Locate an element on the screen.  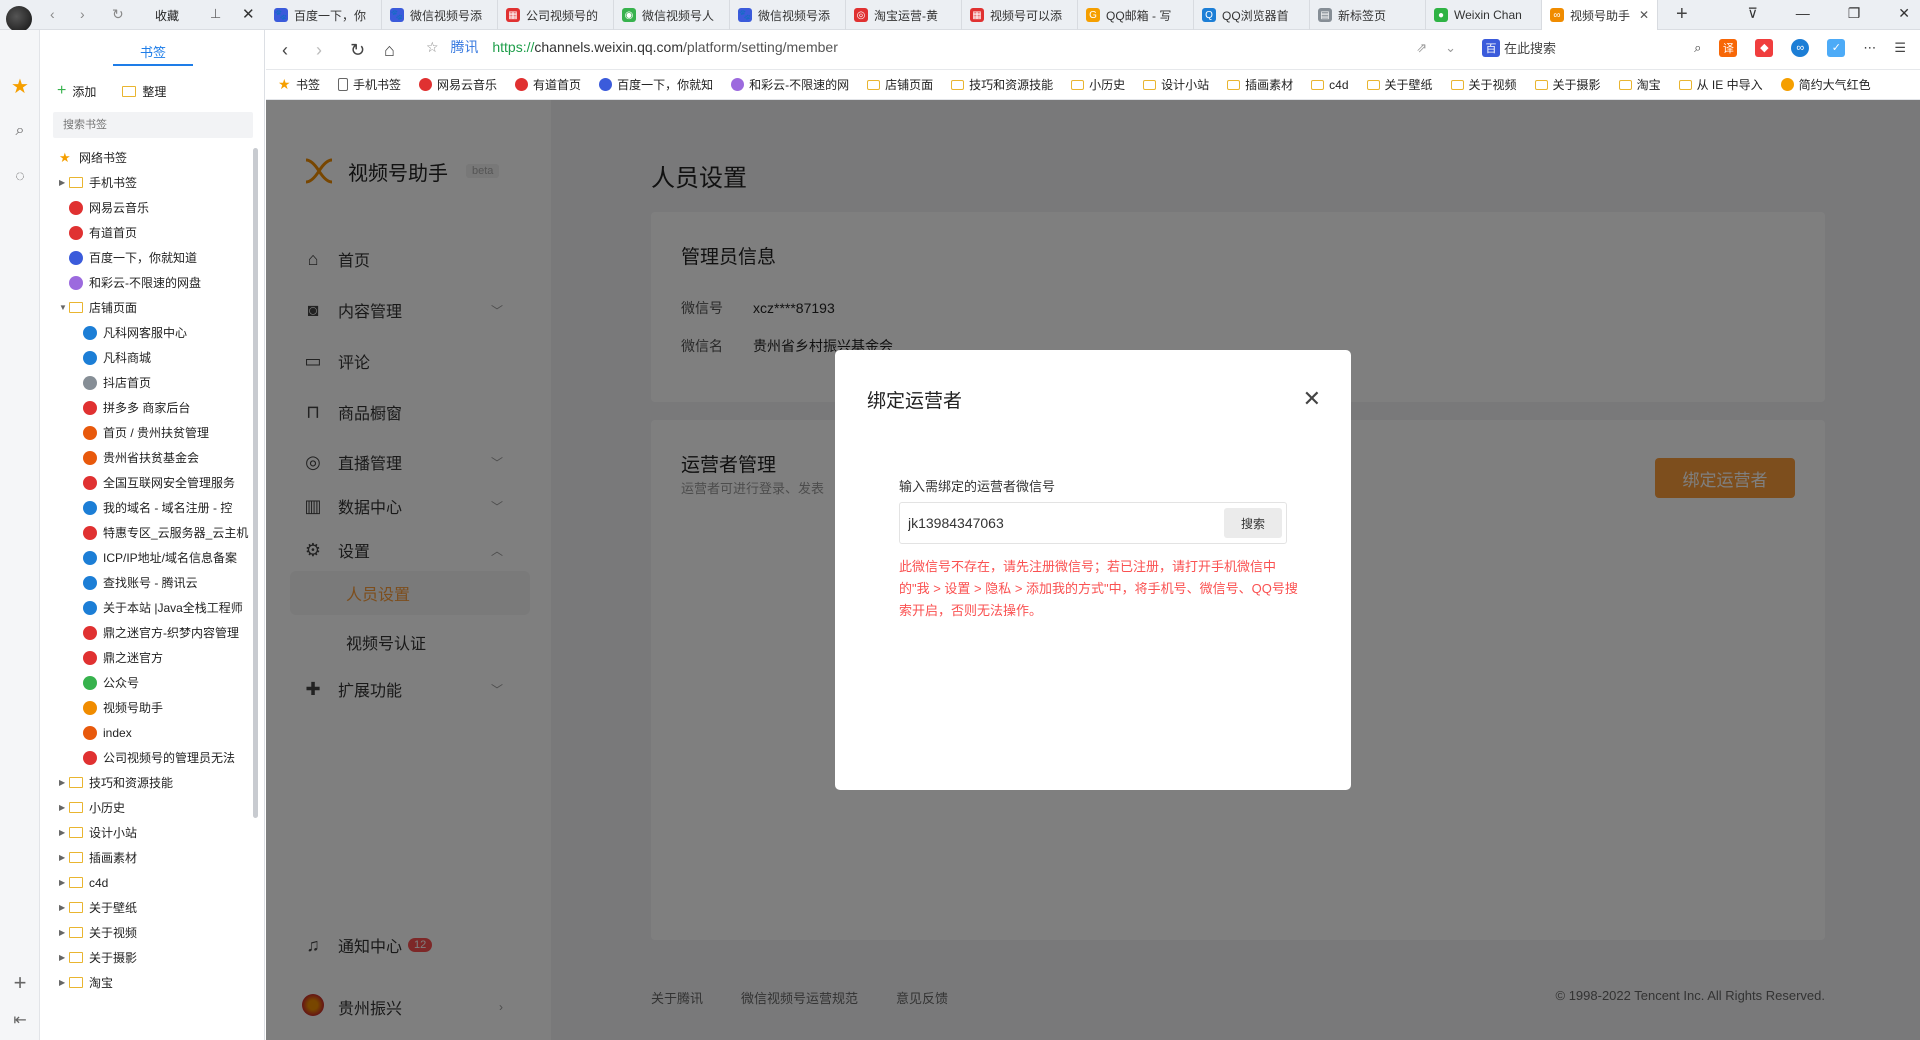
translate-icon: 译 is located at coordinates (1728, 47).